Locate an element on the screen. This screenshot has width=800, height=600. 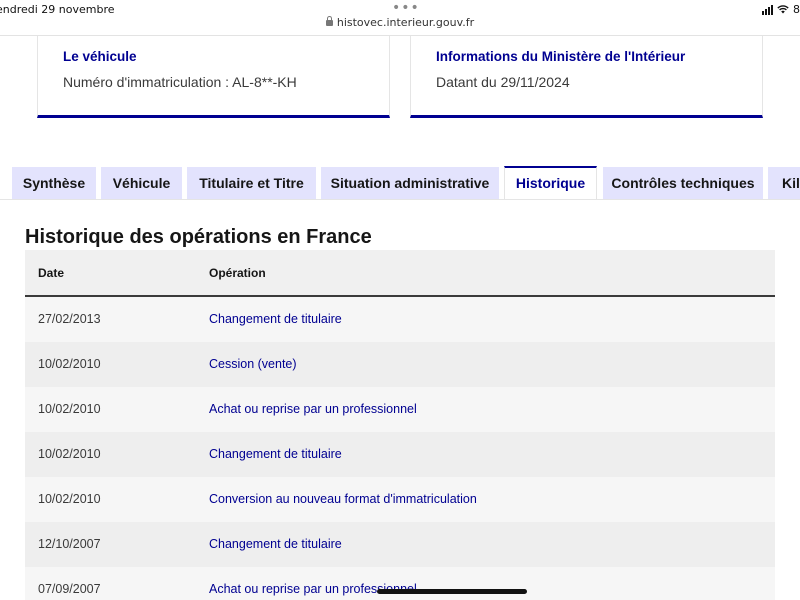
ministry-info-date: Datant du 29/11/2024 is located at coordinates (503, 82).